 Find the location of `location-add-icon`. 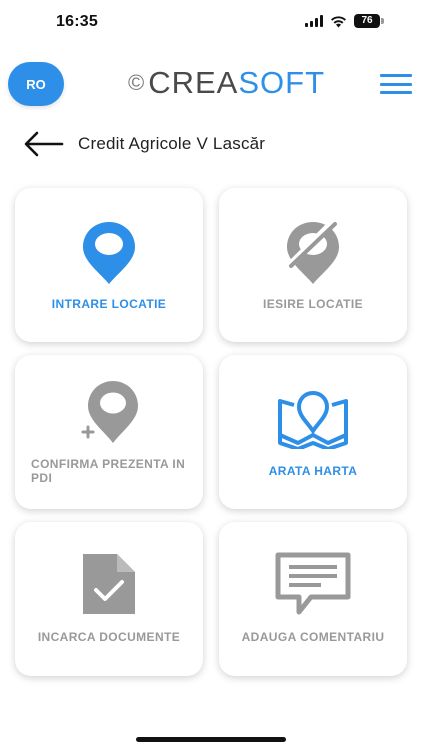

location-add-icon is located at coordinates (109, 413).